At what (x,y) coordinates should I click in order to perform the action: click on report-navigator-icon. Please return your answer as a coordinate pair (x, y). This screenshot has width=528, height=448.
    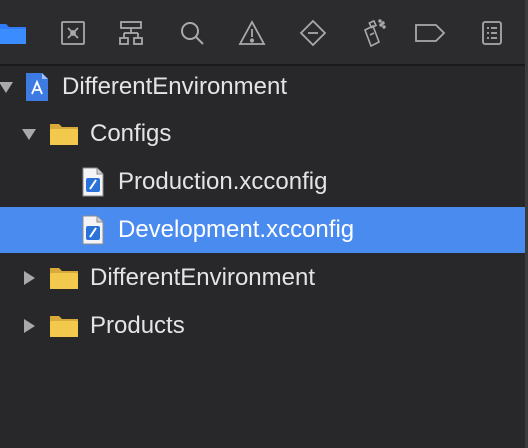
    Looking at the image, I should click on (492, 33).